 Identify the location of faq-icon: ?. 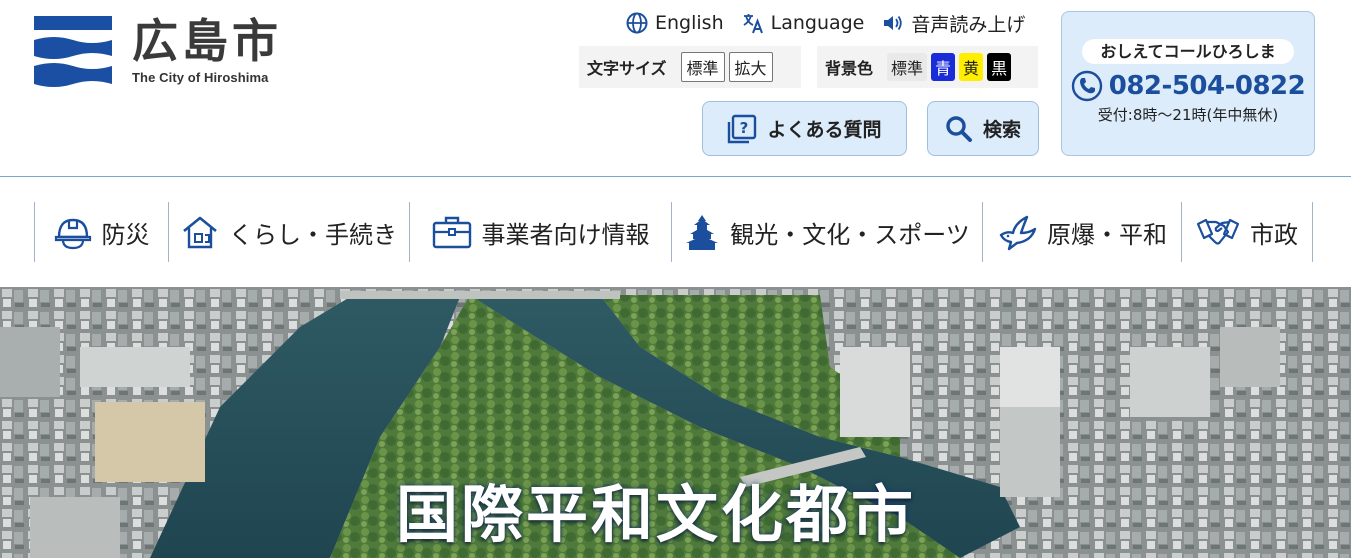
(742, 128).